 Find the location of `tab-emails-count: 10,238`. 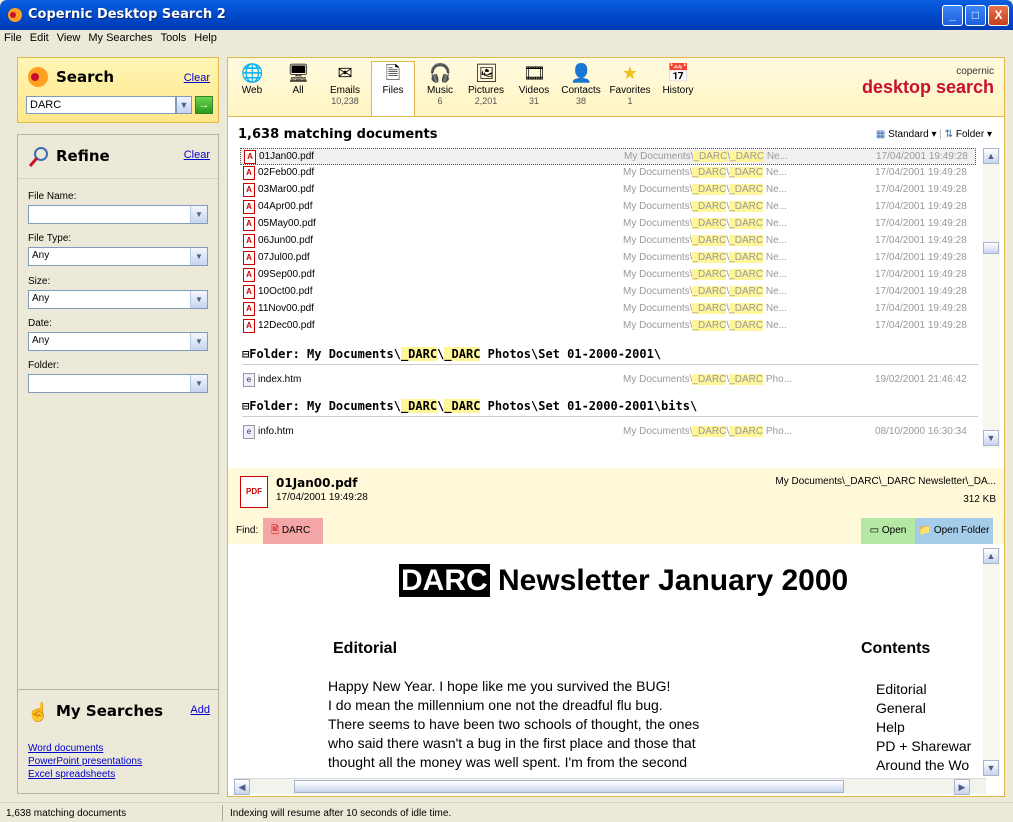

tab-emails-count: 10,238 is located at coordinates (345, 101).